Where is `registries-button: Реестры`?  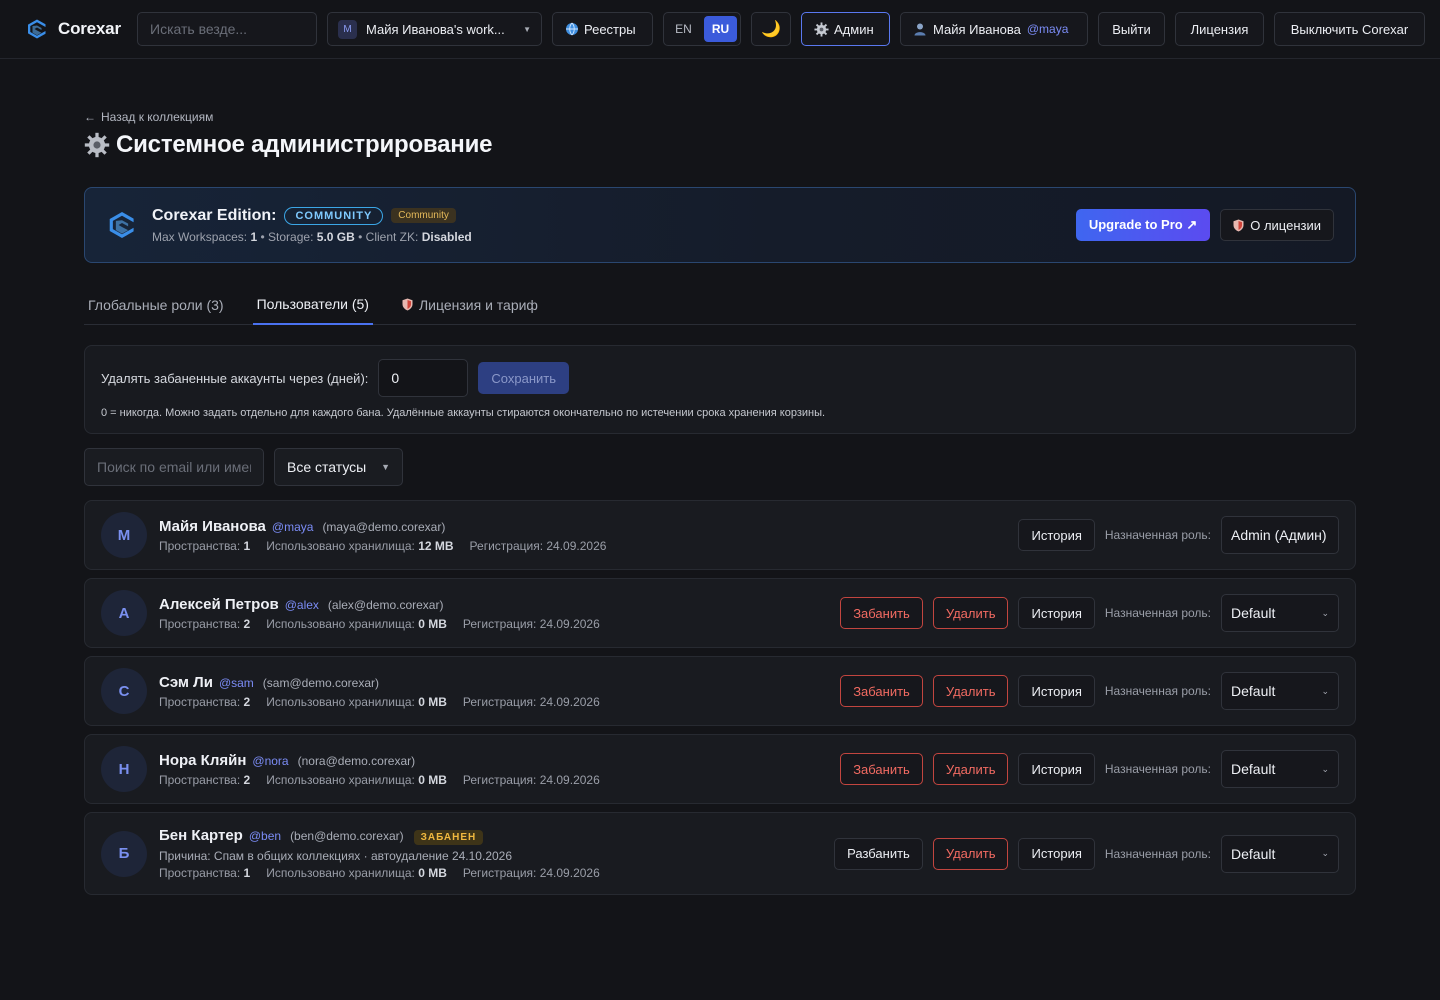 registries-button: Реестры is located at coordinates (602, 29).